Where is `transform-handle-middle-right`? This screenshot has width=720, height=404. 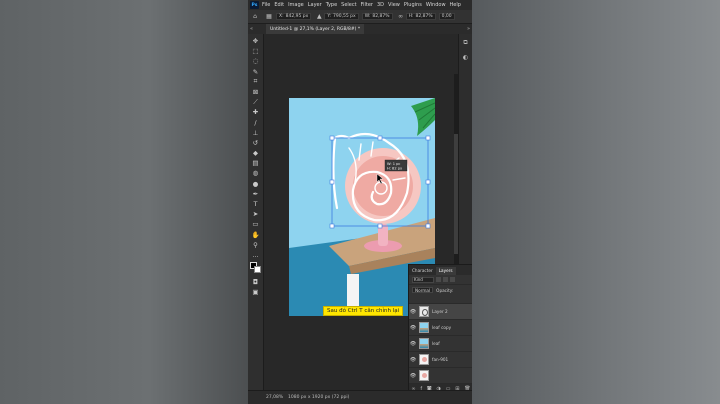 transform-handle-middle-right is located at coordinates (428, 182).